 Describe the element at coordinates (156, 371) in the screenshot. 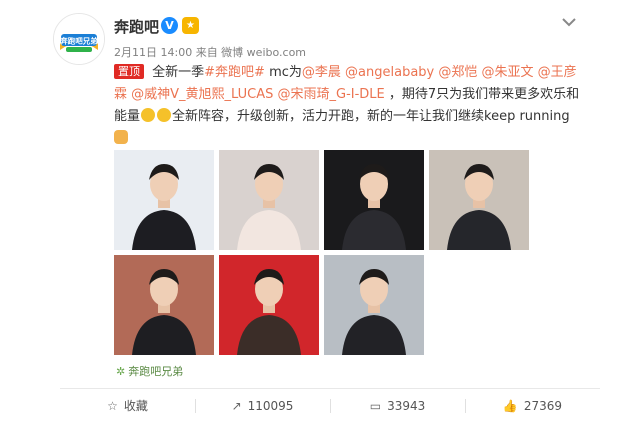

I see `photo-source-label: 奔跑吧兄弟` at that location.